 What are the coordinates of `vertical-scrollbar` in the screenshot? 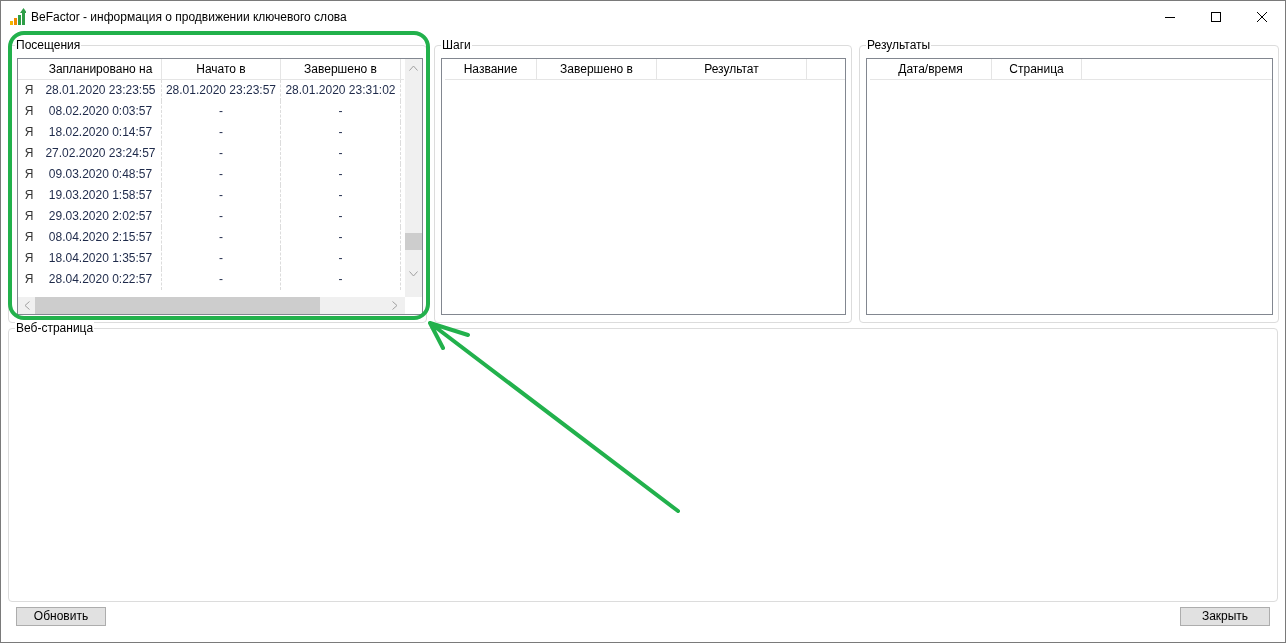 It's located at (413, 178).